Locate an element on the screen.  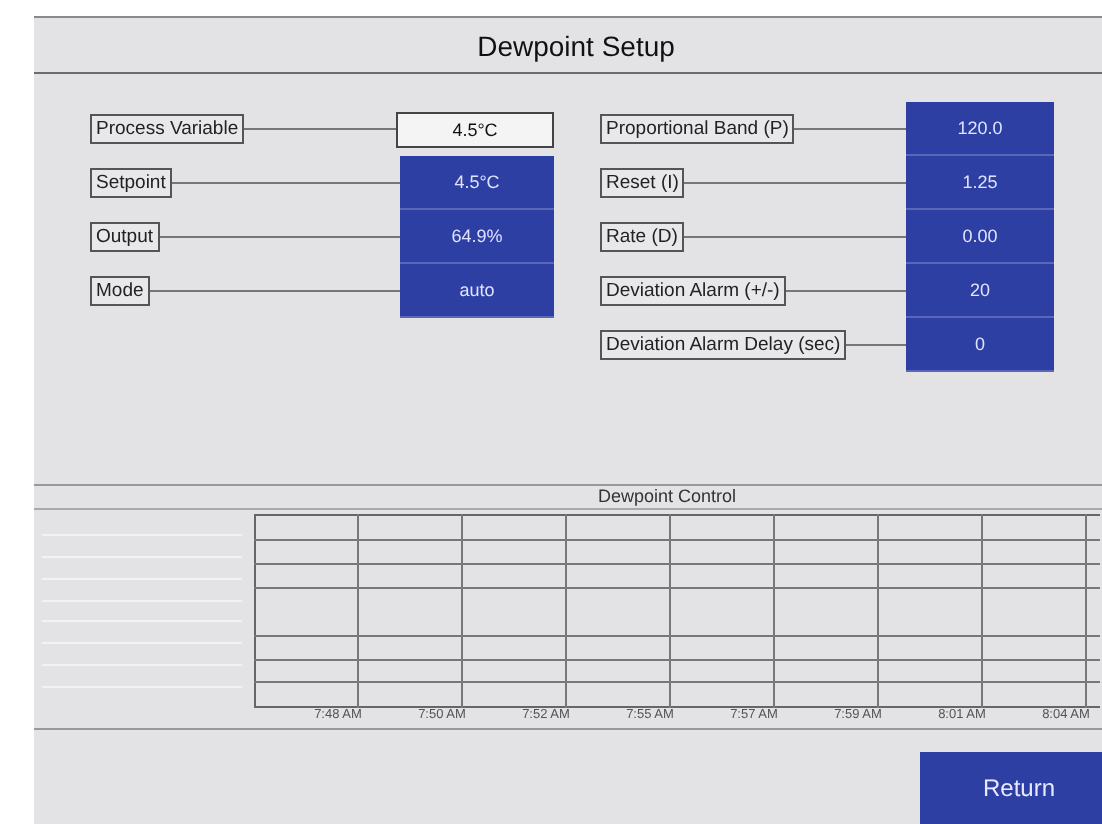
field-label: Output is located at coordinates (125, 237).